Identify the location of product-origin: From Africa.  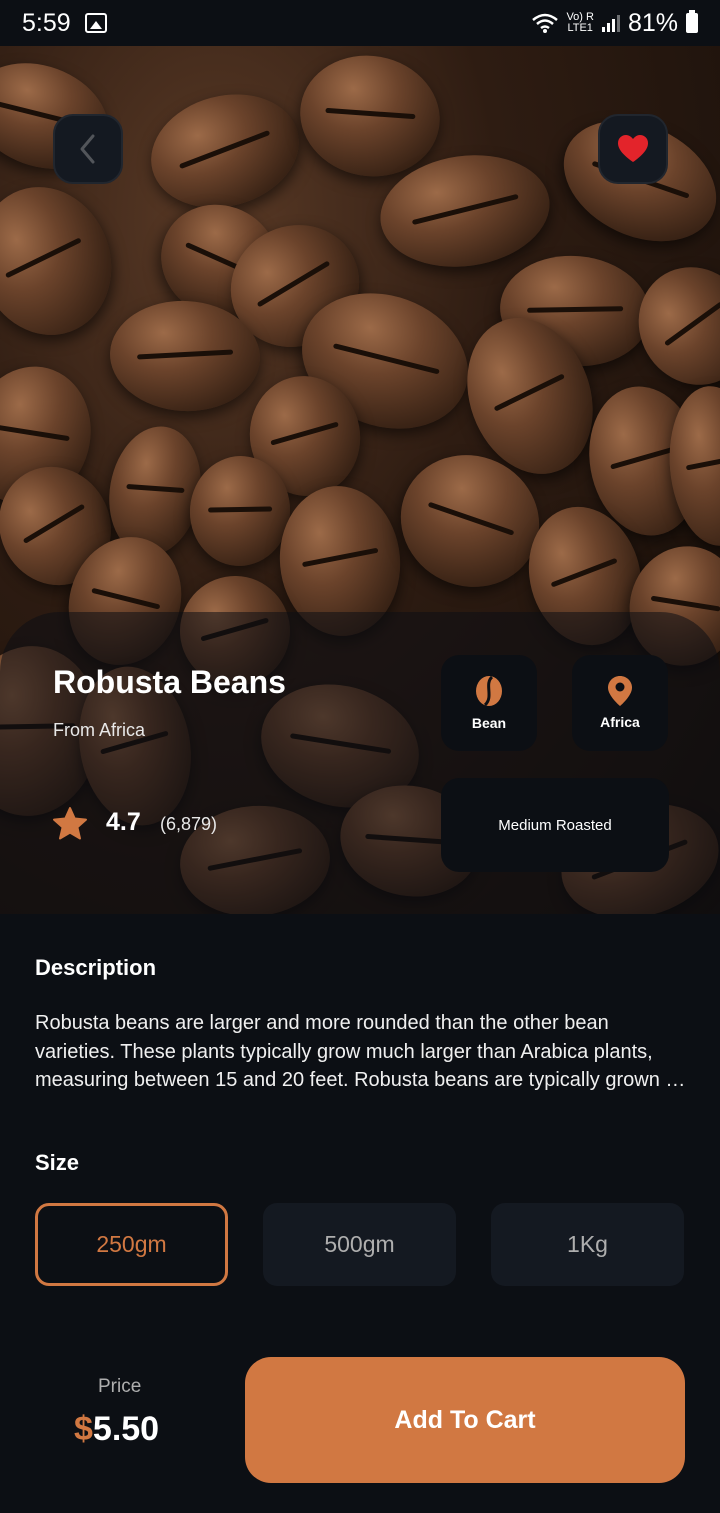
(99, 730).